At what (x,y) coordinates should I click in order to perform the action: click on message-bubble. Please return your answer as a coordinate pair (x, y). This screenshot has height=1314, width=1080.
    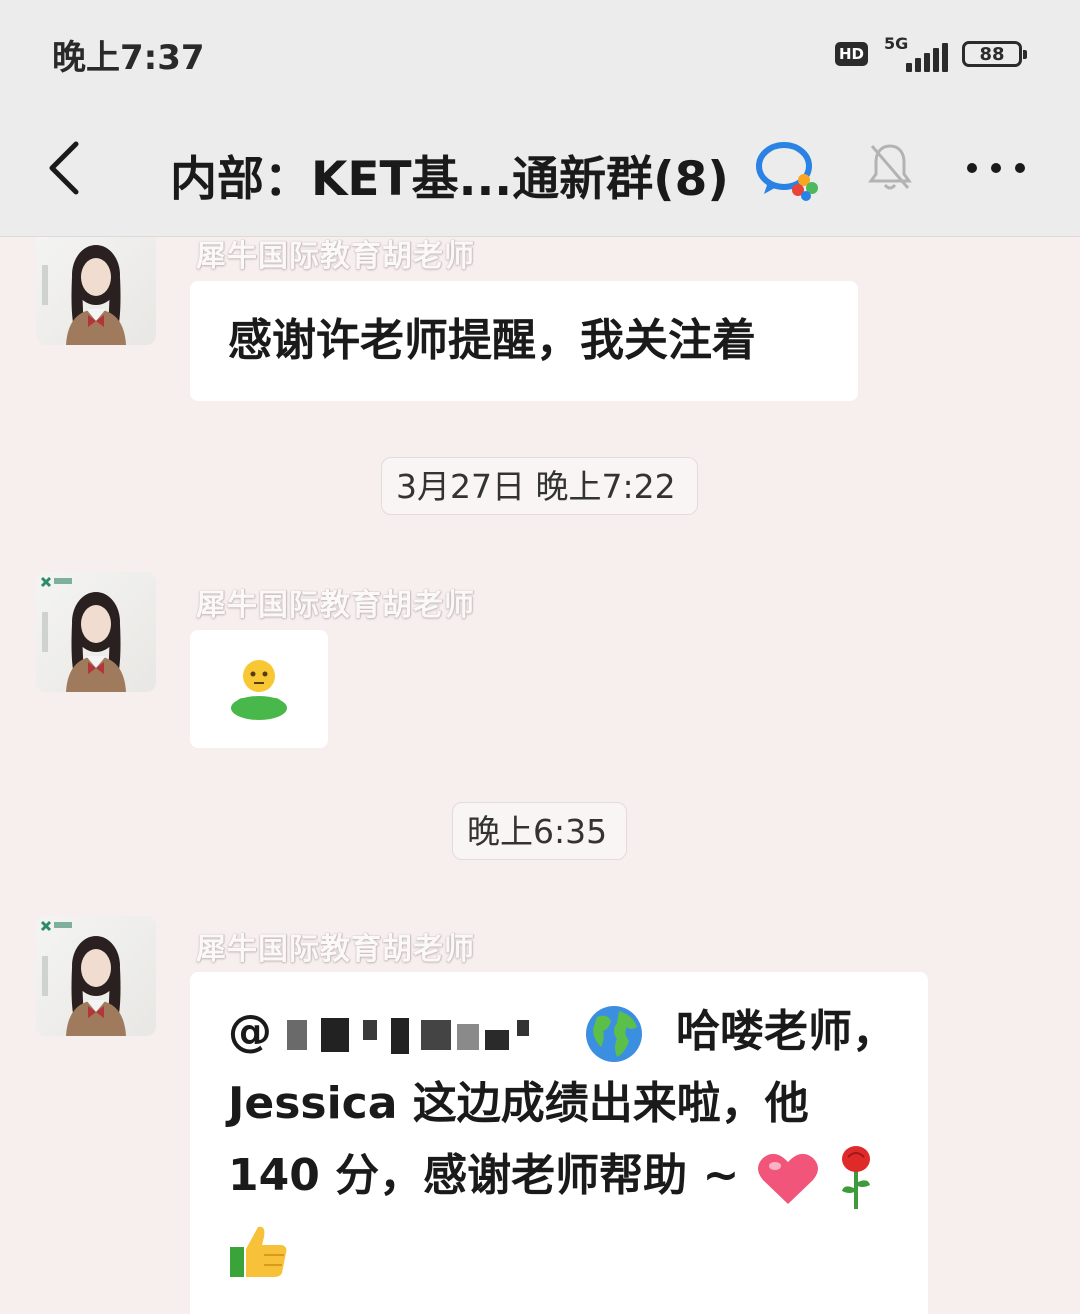
    Looking at the image, I should click on (259, 689).